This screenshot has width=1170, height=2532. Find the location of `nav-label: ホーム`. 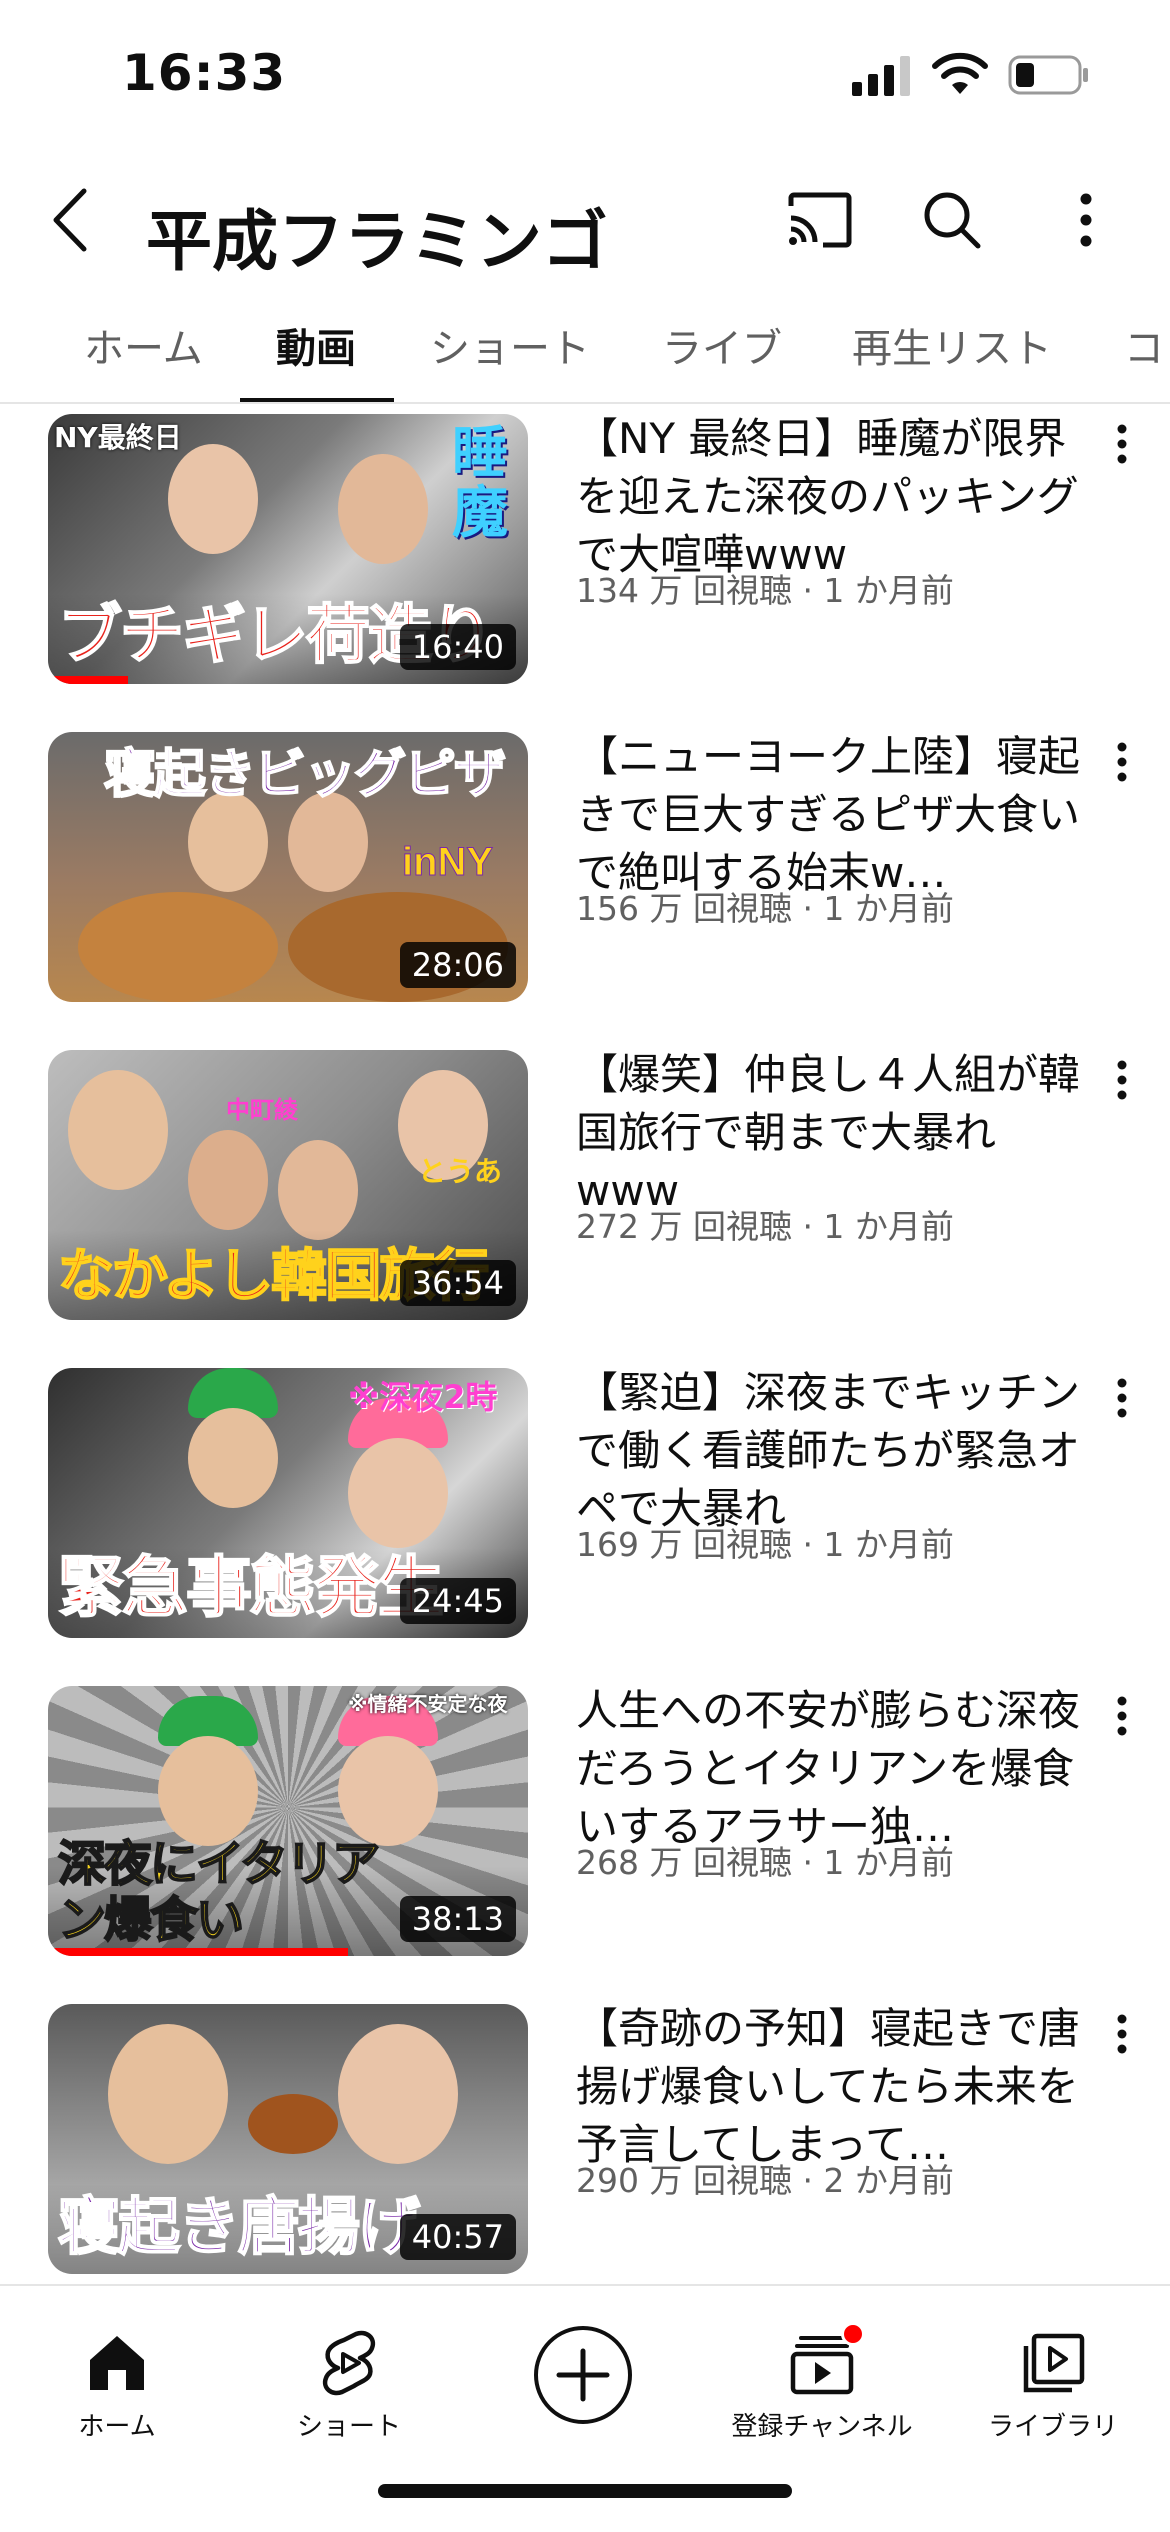

nav-label: ホーム is located at coordinates (117, 2427).